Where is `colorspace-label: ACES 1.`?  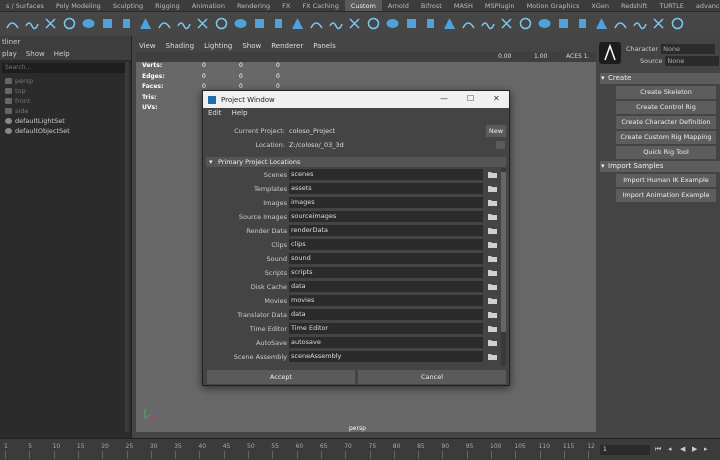
colorspace-label: ACES 1. is located at coordinates (577, 56).